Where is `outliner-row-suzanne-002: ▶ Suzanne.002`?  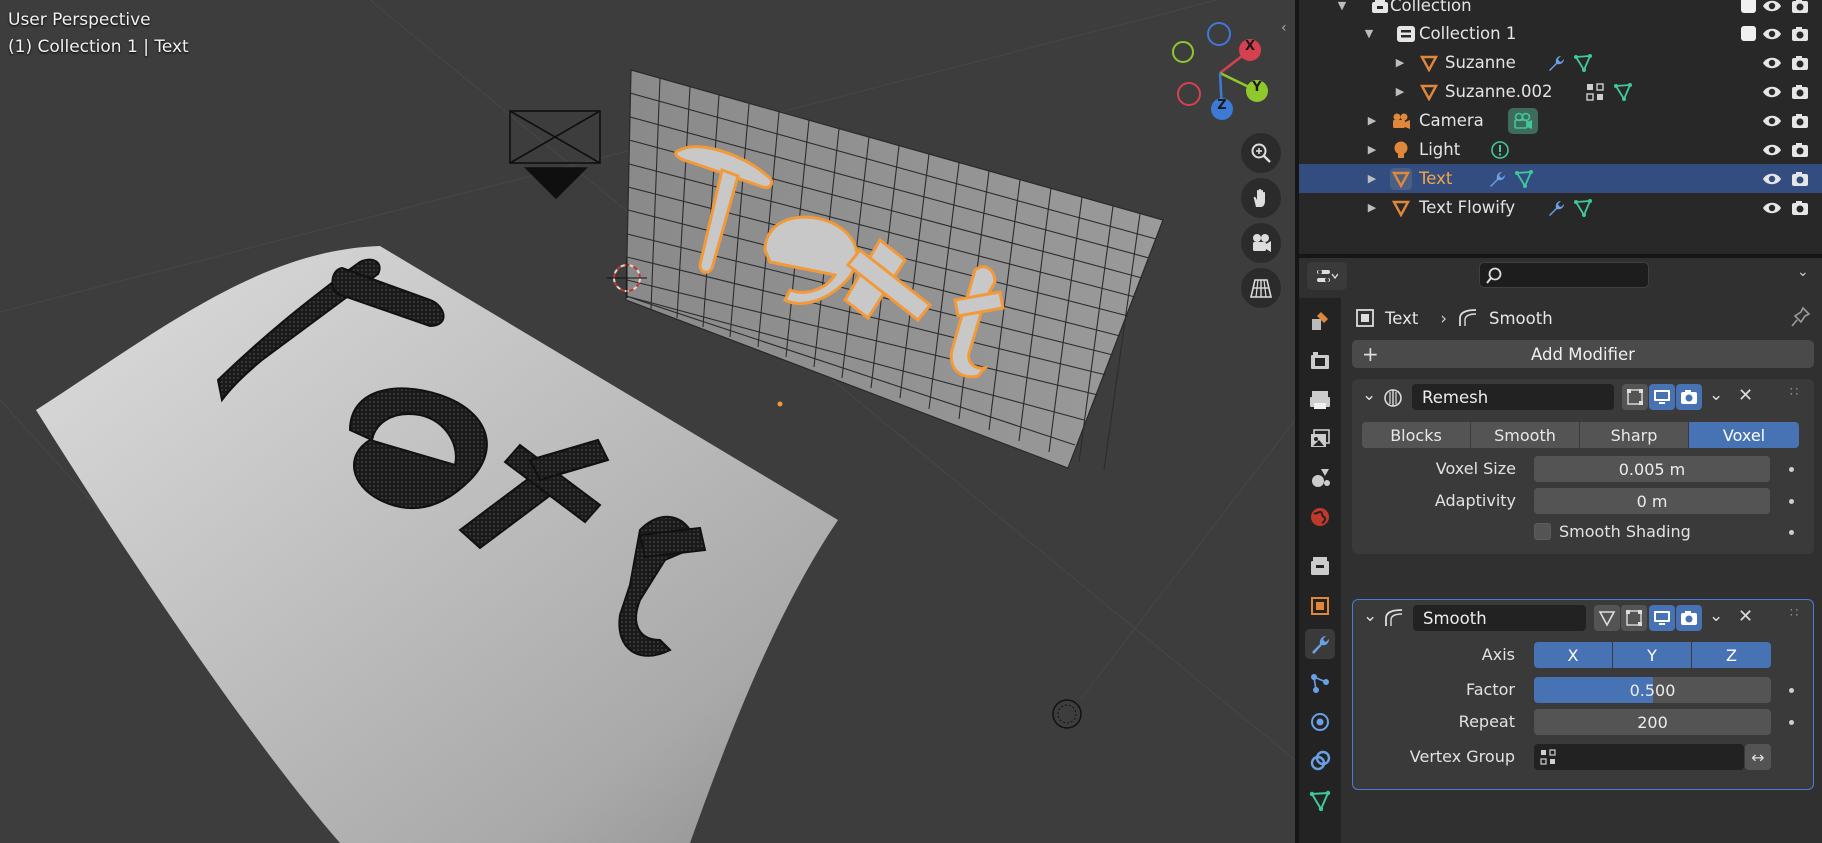 outliner-row-suzanne-002: ▶ Suzanne.002 is located at coordinates (1560, 91).